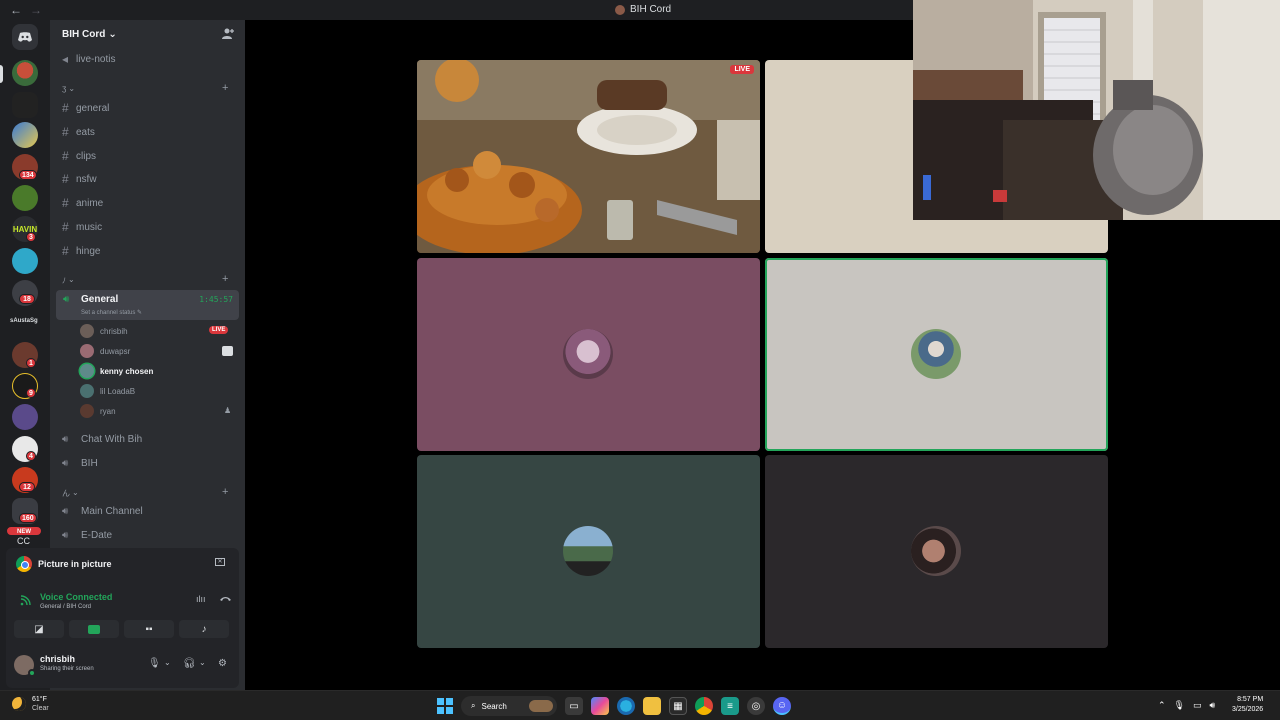 The width and height of the screenshot is (1280, 720). What do you see at coordinates (652, 706) in the screenshot?
I see `file-explorer-icon` at bounding box center [652, 706].